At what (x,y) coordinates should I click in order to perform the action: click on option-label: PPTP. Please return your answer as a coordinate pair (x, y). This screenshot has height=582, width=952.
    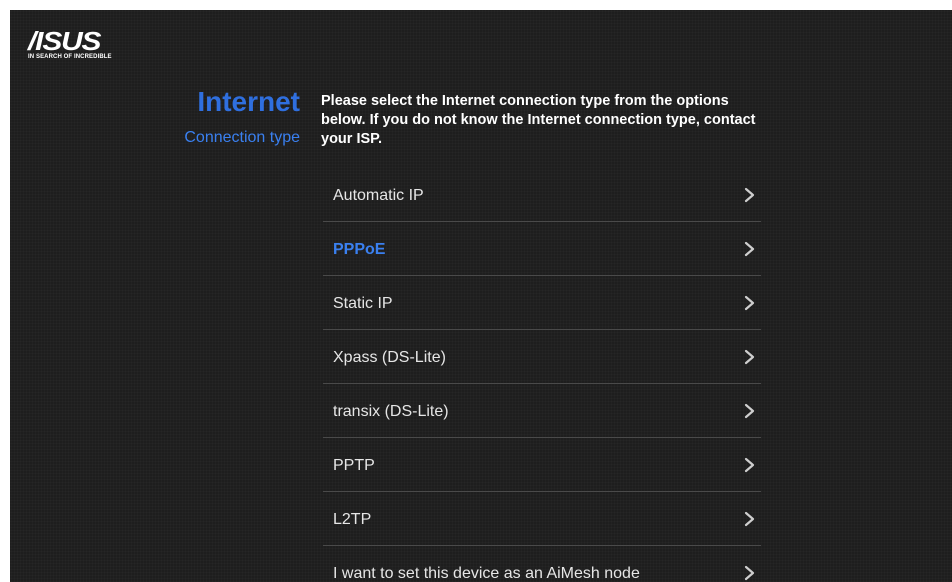
    Looking at the image, I should click on (354, 465).